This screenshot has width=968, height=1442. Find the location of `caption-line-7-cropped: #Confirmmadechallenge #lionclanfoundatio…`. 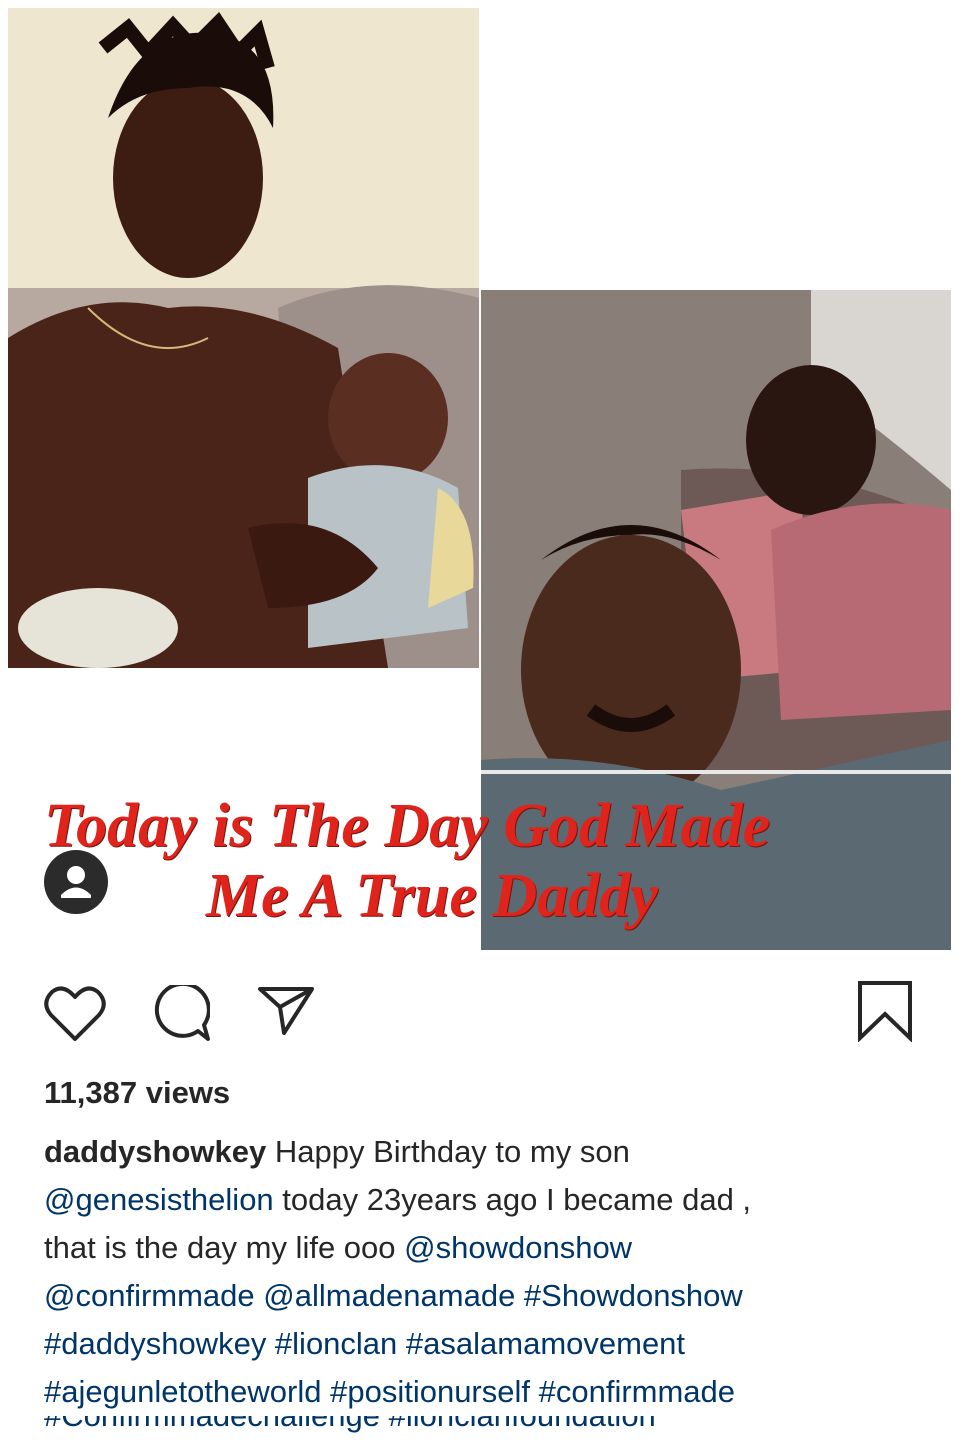

caption-line-7-cropped: #Confirmmadechallenge #lionclanfoundatio… is located at coordinates (414, 1429).